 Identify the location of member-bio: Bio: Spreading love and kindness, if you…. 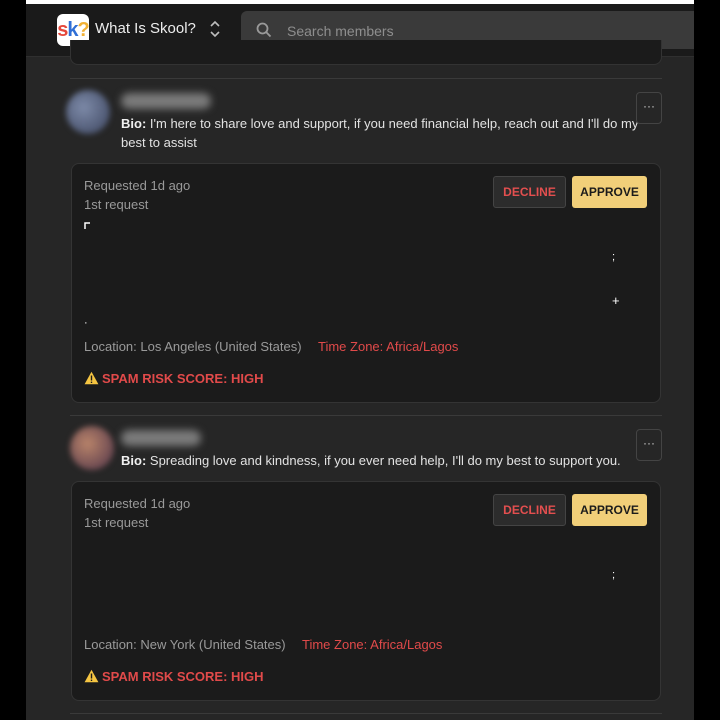
(371, 460).